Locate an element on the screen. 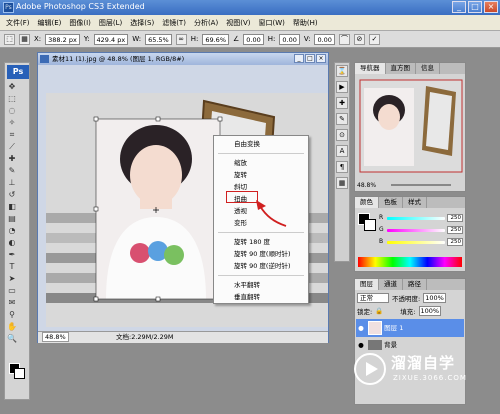 This screenshot has width=500, height=414. commit-icon: ✓ is located at coordinates (374, 39).